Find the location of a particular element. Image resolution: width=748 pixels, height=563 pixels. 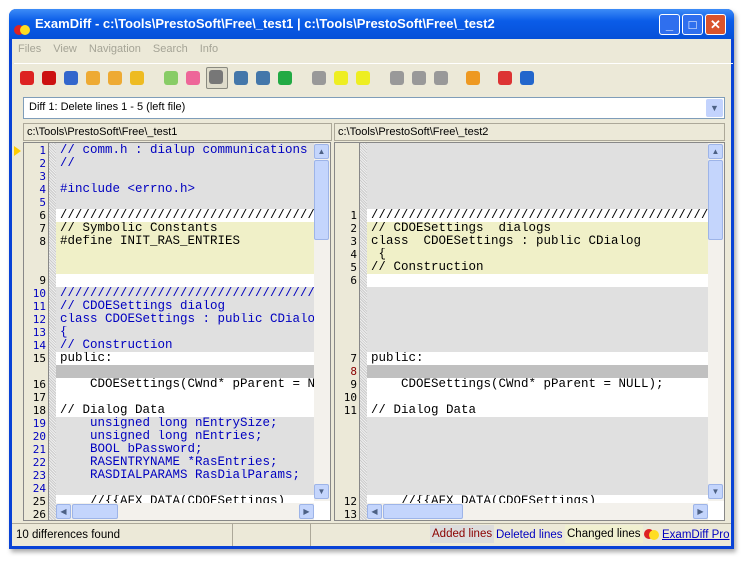

line-number: 19 is located at coordinates (39, 423).